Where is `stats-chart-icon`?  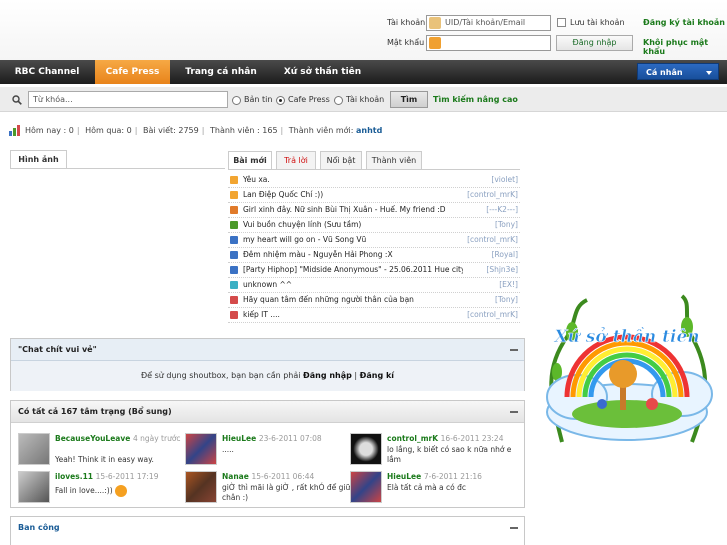
stats-chart-icon is located at coordinates (14, 130).